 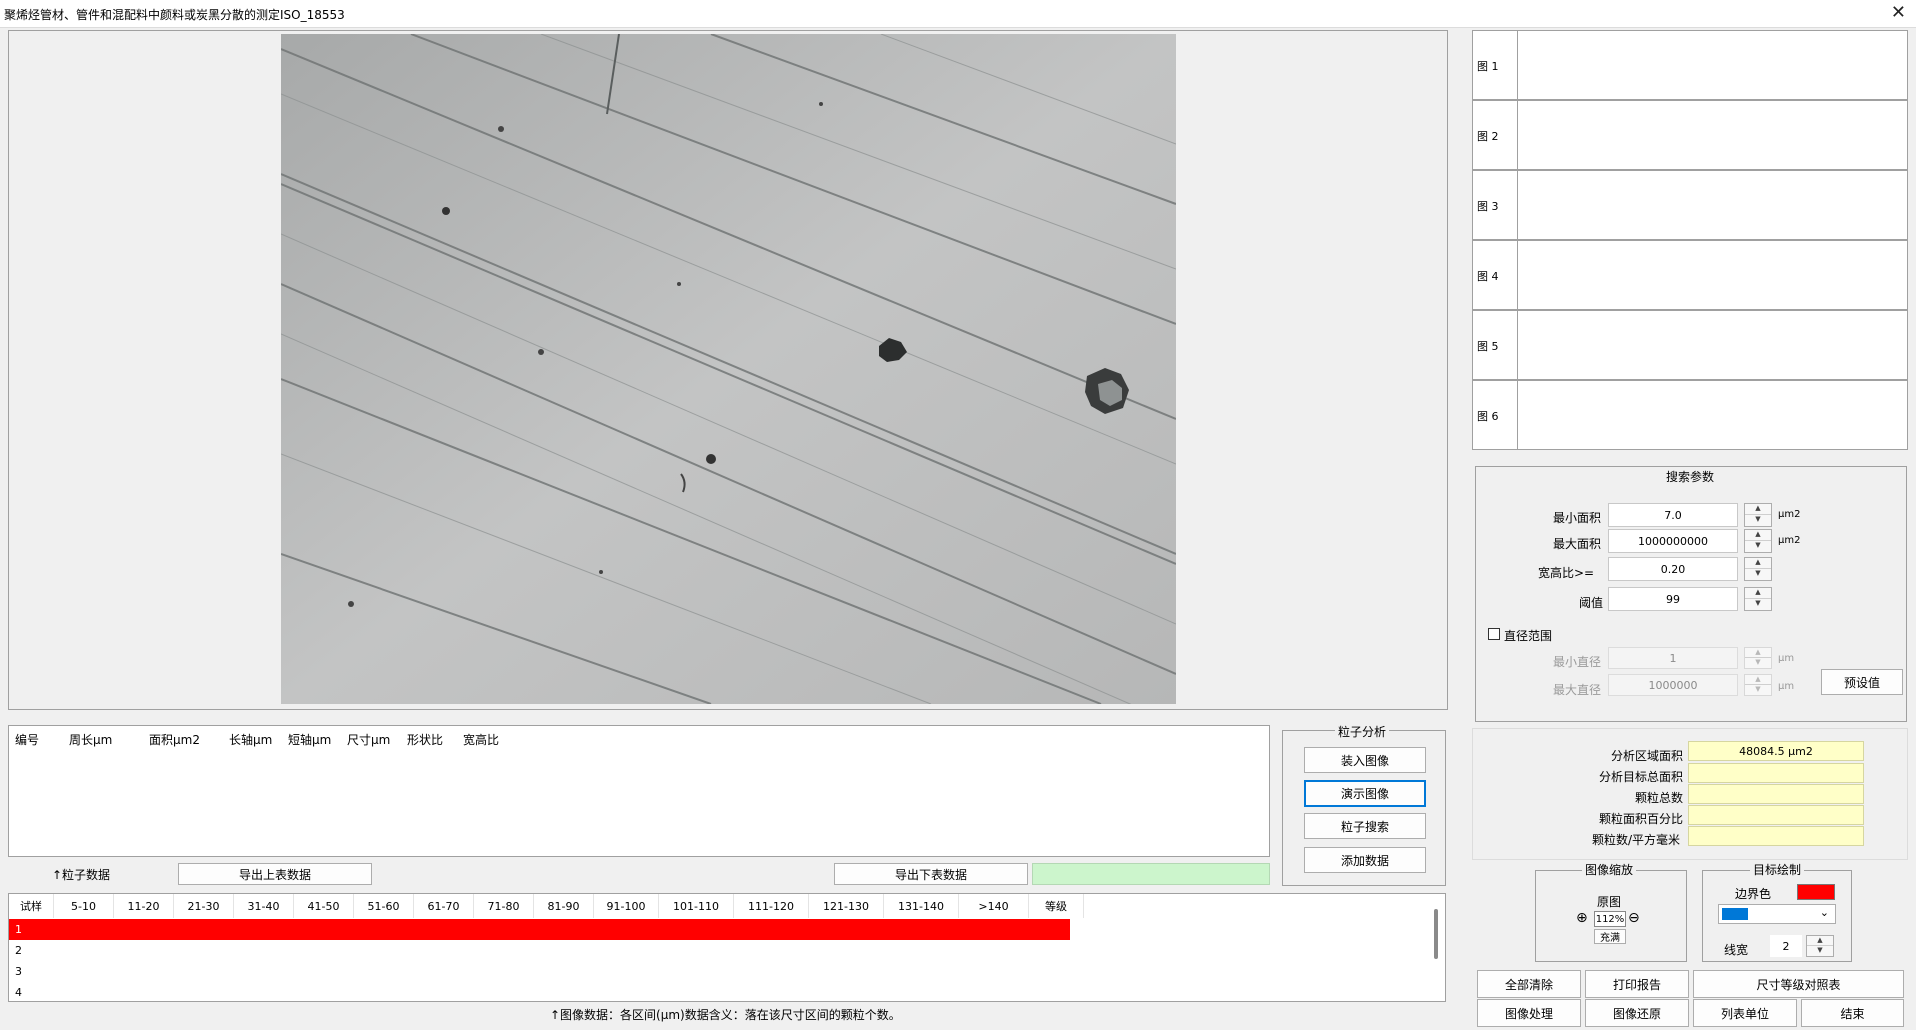 What do you see at coordinates (1673, 685) in the screenshot?
I see `max-diameter-input: 1000000` at bounding box center [1673, 685].